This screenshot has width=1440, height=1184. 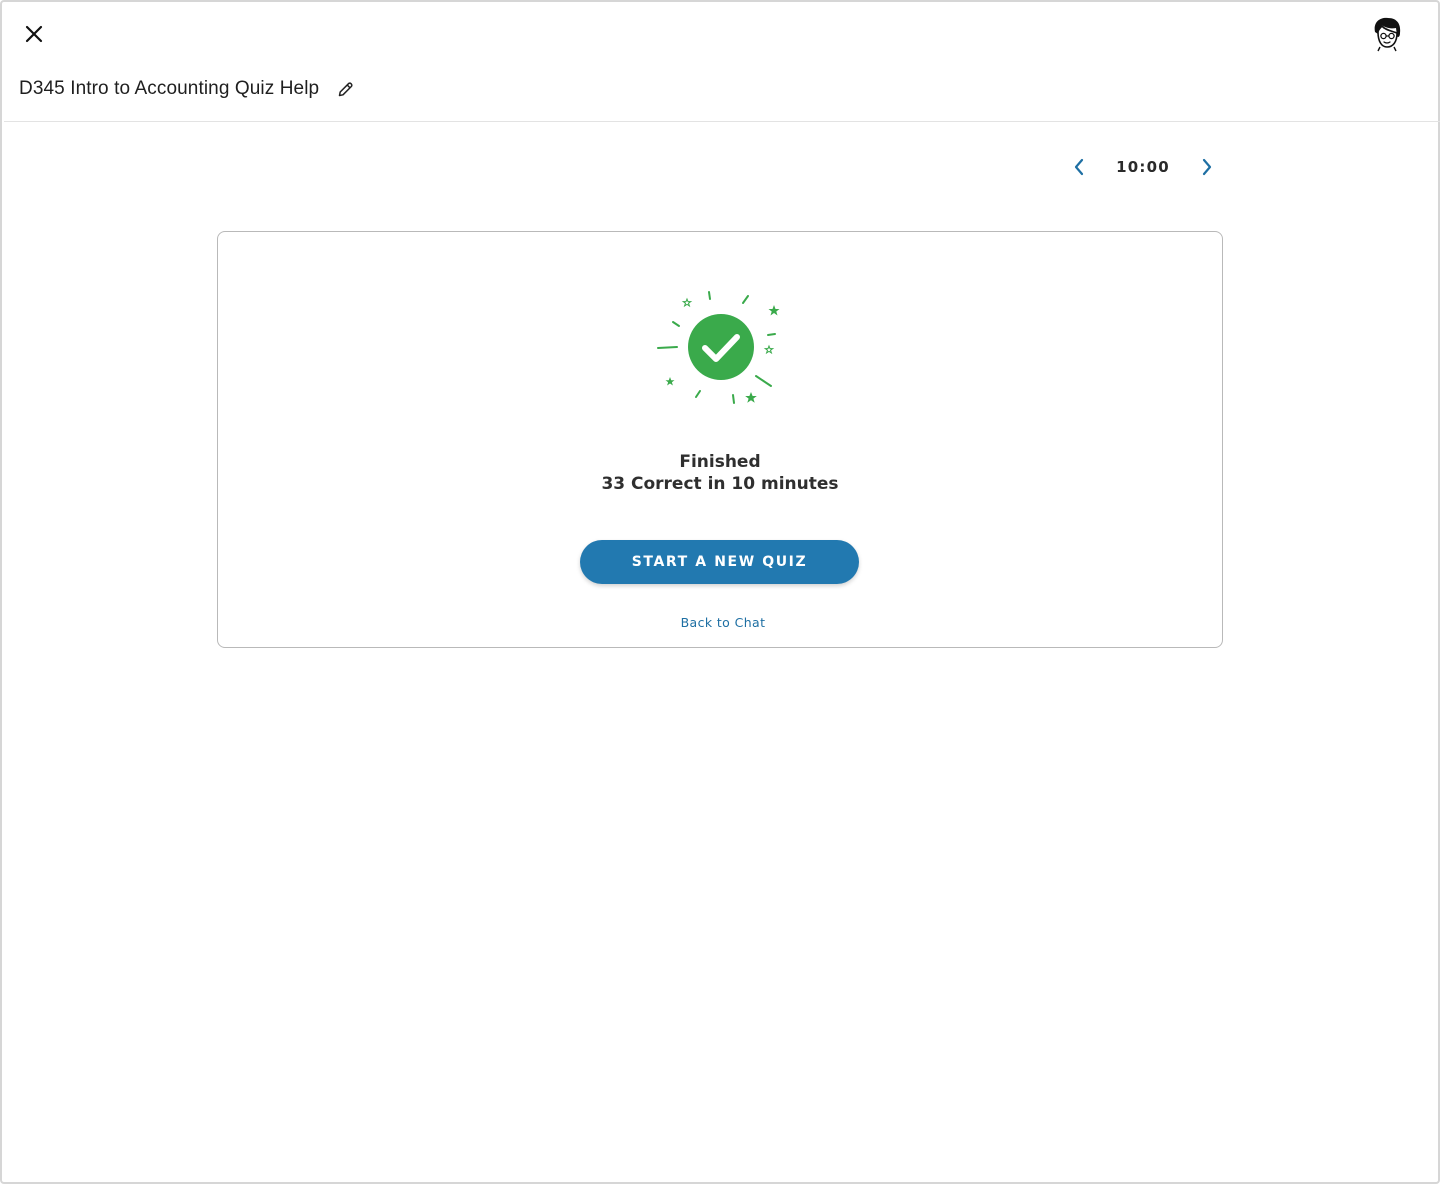 I want to click on close-button, so click(x=34, y=34).